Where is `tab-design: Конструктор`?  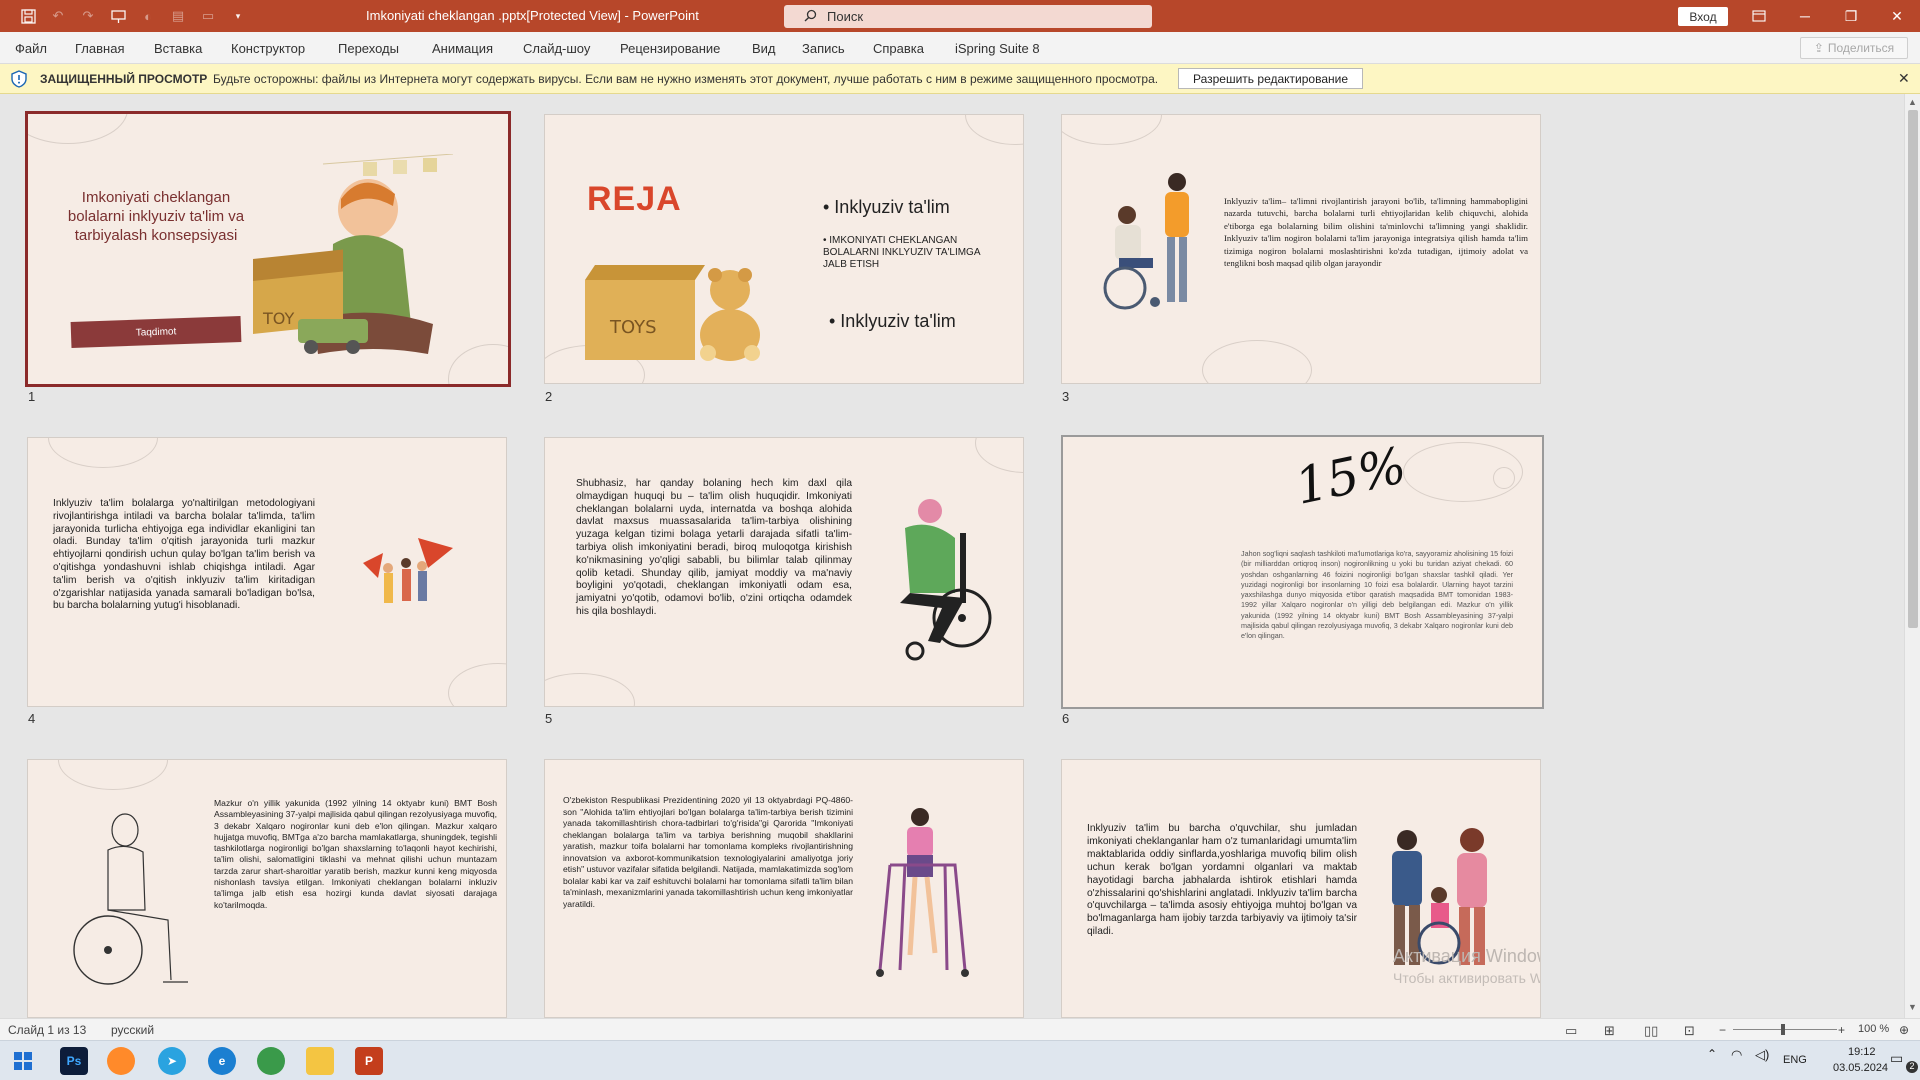 tab-design: Конструктор is located at coordinates (268, 48).